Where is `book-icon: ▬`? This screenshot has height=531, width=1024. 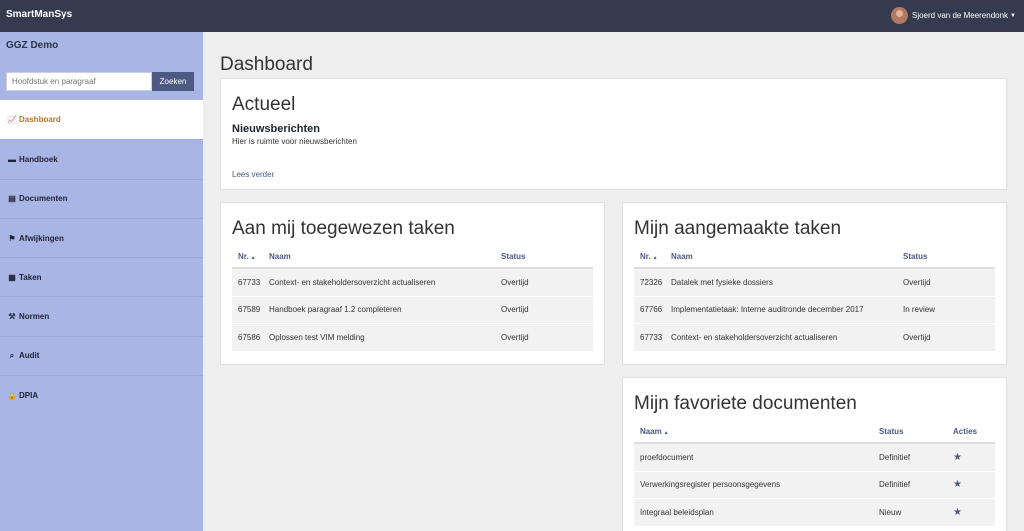 book-icon: ▬ is located at coordinates (12, 159).